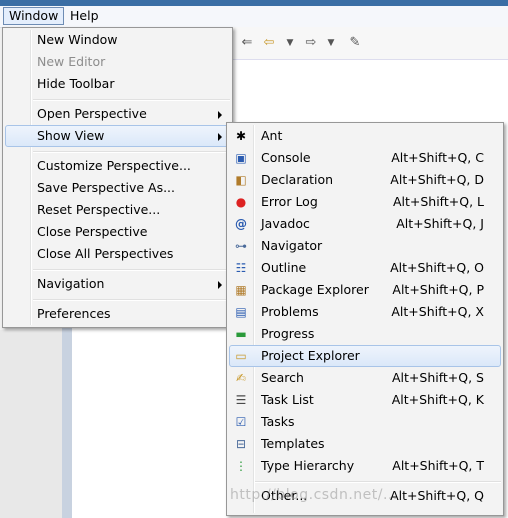 Image resolution: width=508 pixels, height=518 pixels. What do you see at coordinates (241, 136) in the screenshot?
I see `ant-icon: ✱` at bounding box center [241, 136].